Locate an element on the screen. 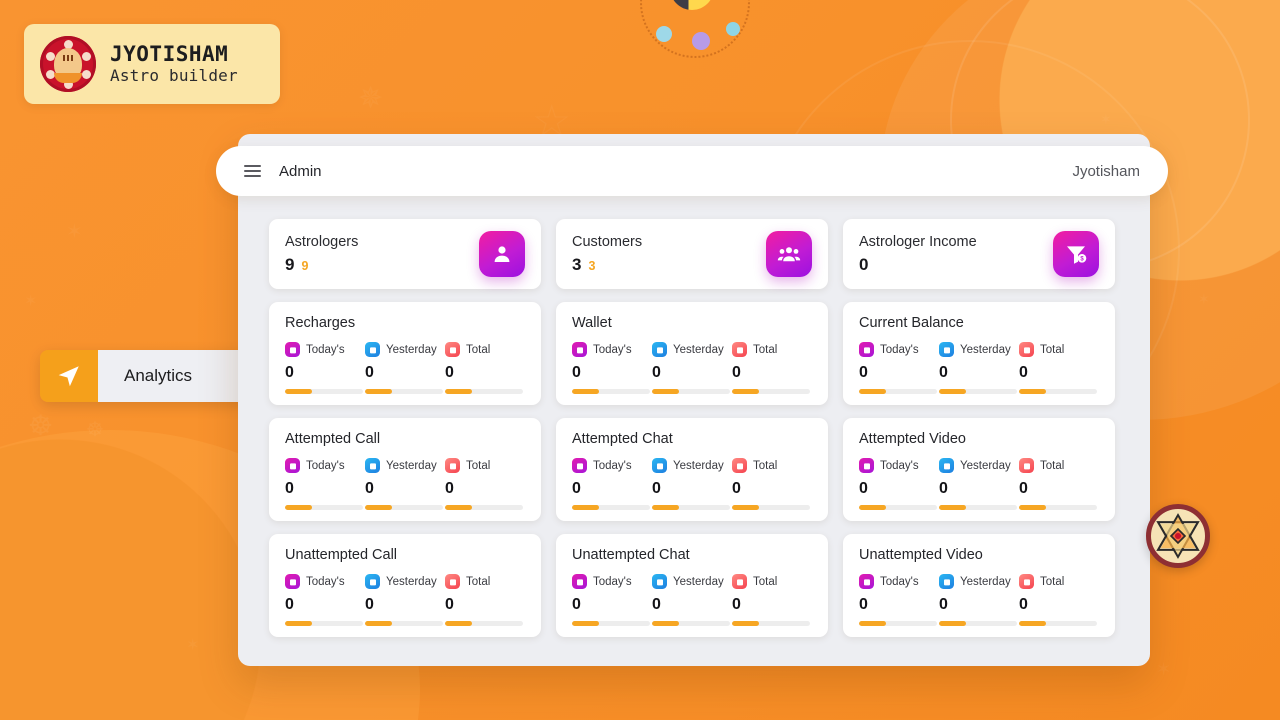 Image resolution: width=1280 pixels, height=720 pixels. metric-card-title: Unattempted Chat is located at coordinates (631, 555).